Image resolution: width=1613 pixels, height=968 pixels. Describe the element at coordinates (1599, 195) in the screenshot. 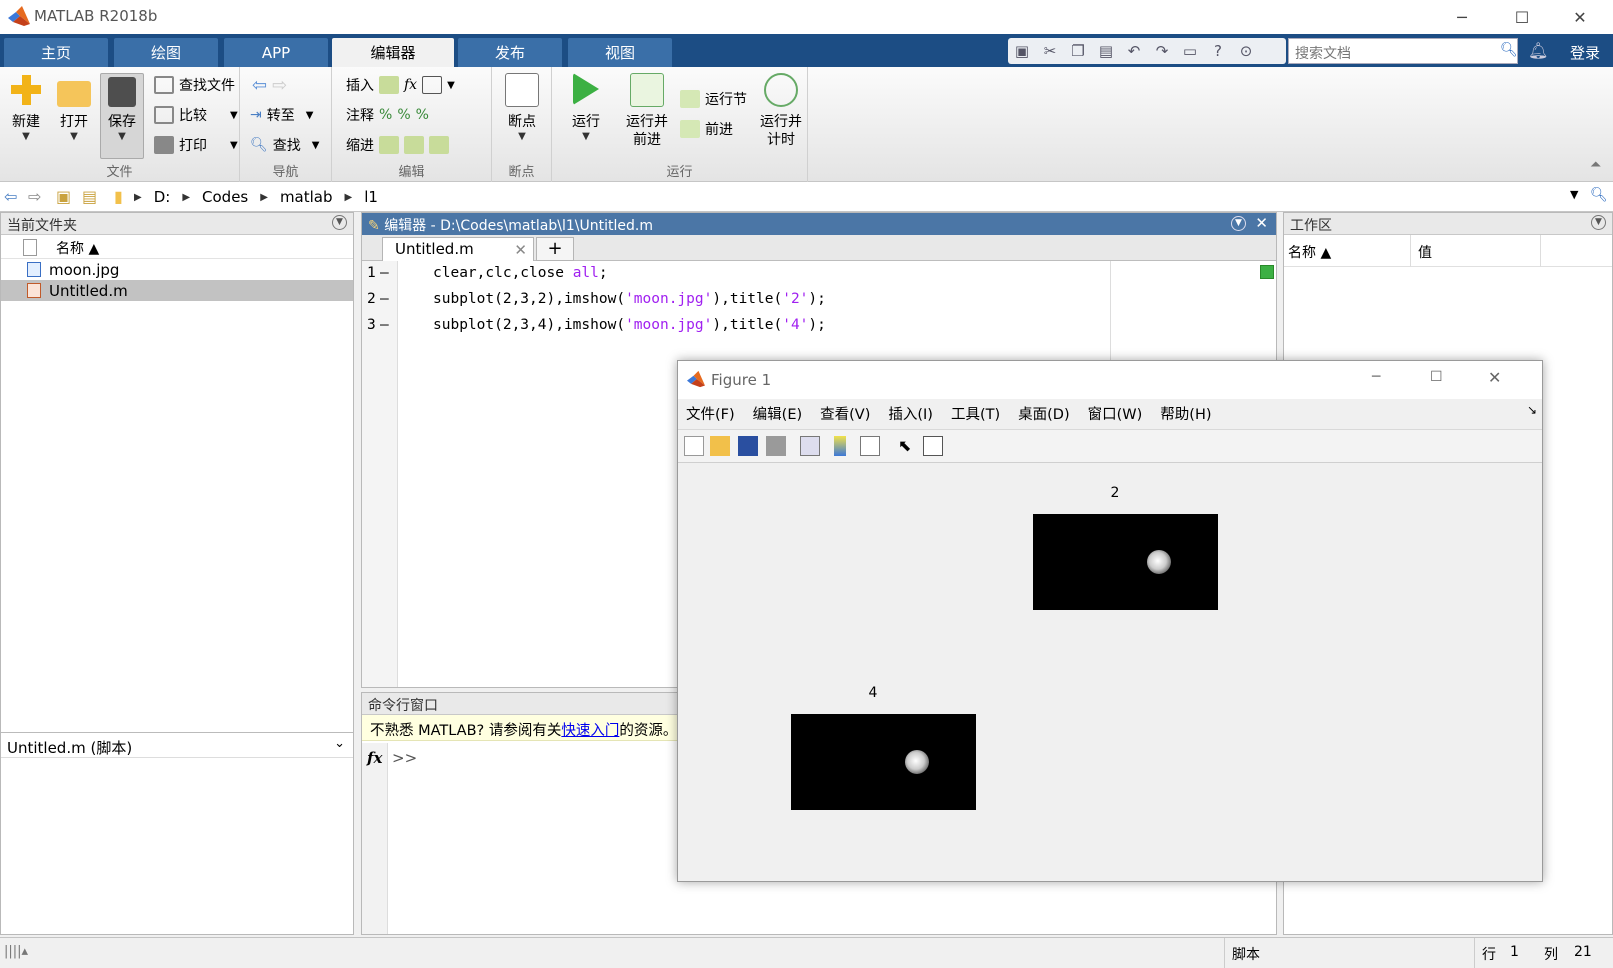

I see `search-folder-icon: 🔍︎` at that location.